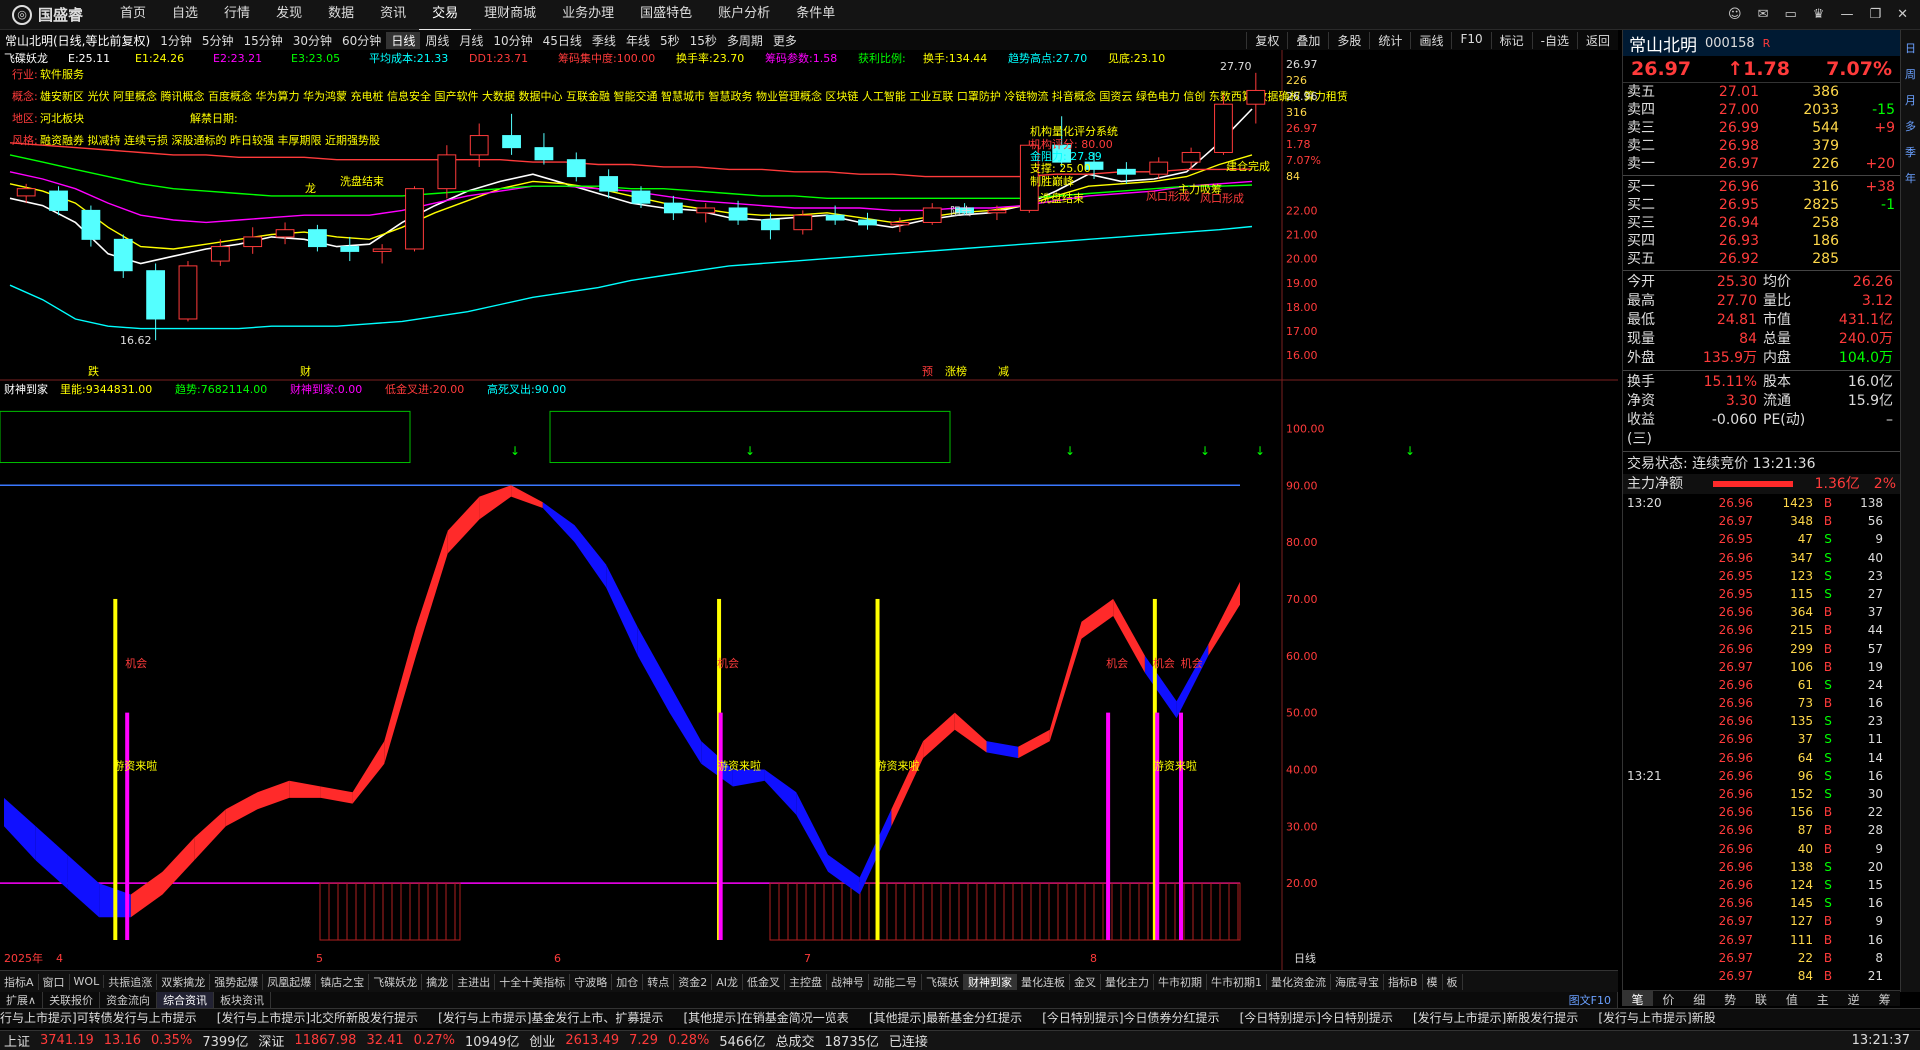 This screenshot has width=1920, height=1050. I want to click on indicator-tab-22: 财神到家, so click(990, 981).